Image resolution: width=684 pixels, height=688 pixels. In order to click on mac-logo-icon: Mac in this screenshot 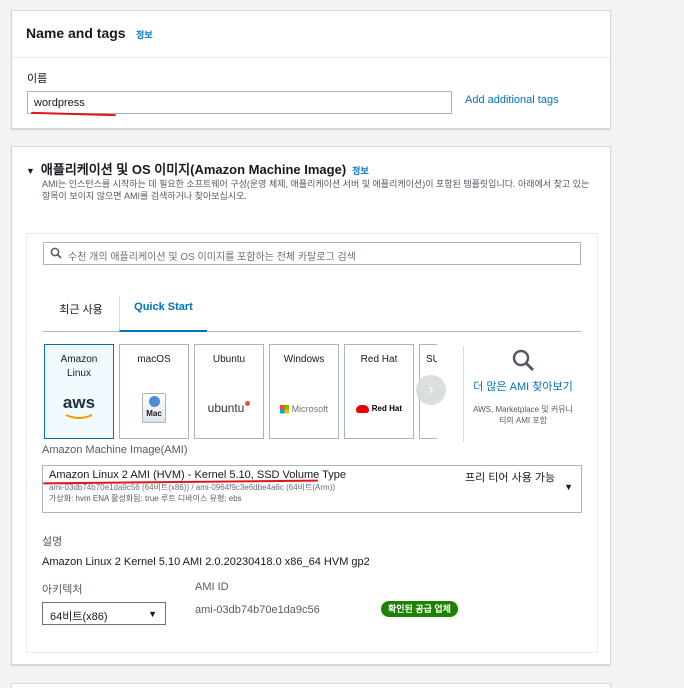, I will do `click(154, 408)`.